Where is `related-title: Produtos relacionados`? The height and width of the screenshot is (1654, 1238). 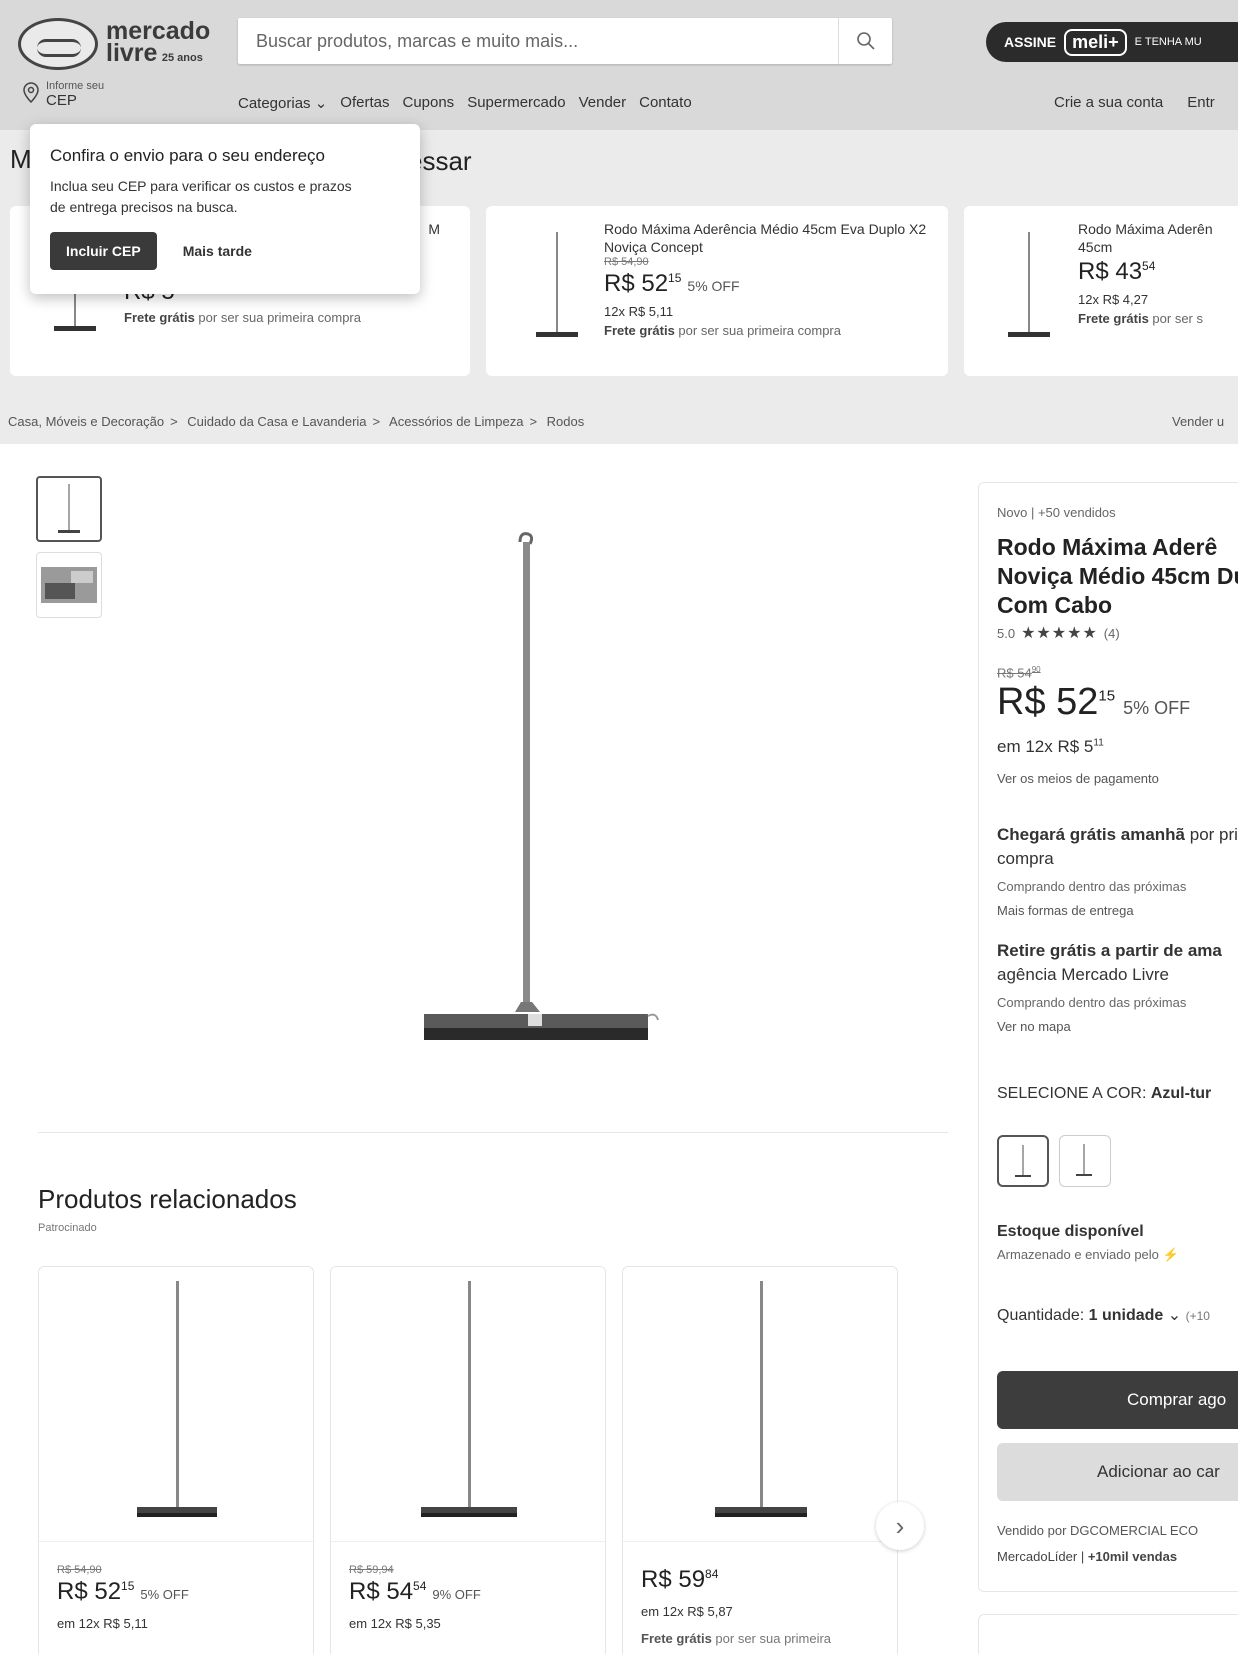 related-title: Produtos relacionados is located at coordinates (167, 1199).